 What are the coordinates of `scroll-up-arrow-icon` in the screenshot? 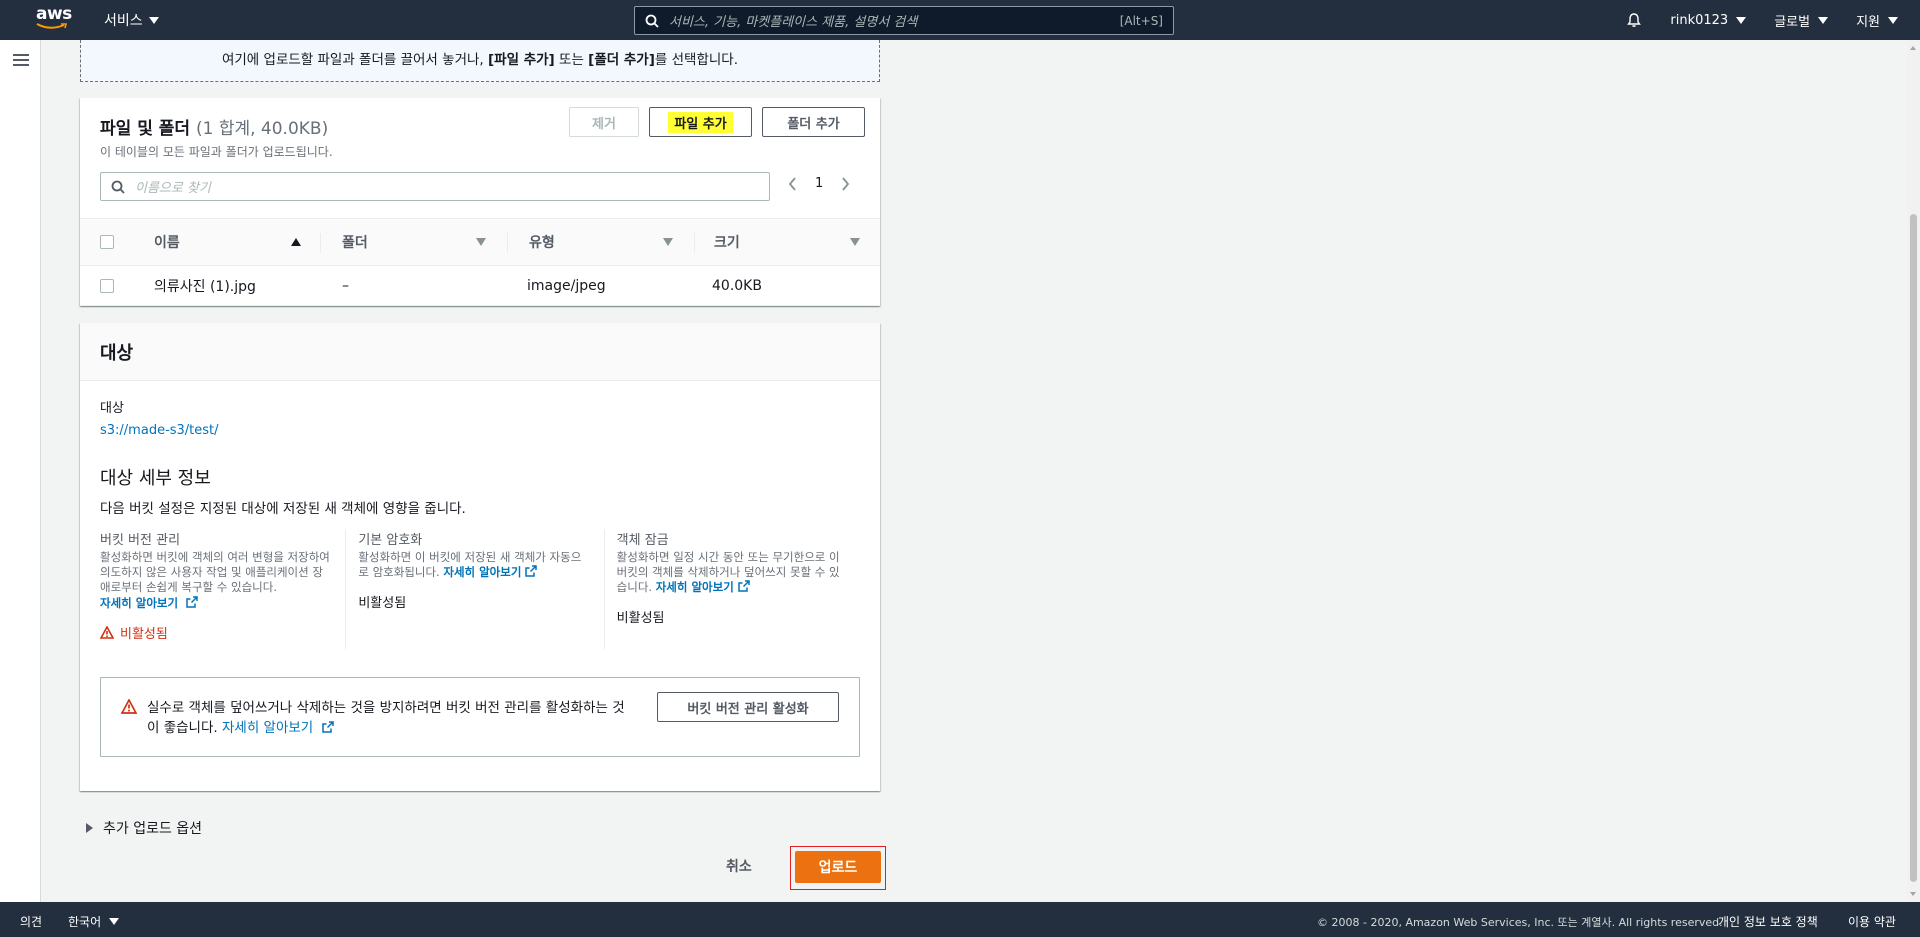 It's located at (1913, 48).